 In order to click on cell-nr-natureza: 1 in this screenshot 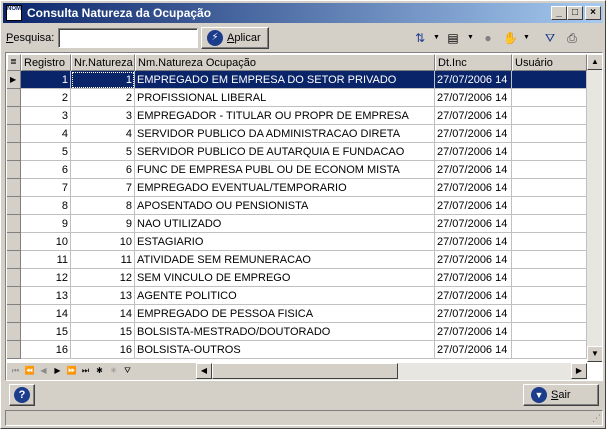, I will do `click(103, 80)`.